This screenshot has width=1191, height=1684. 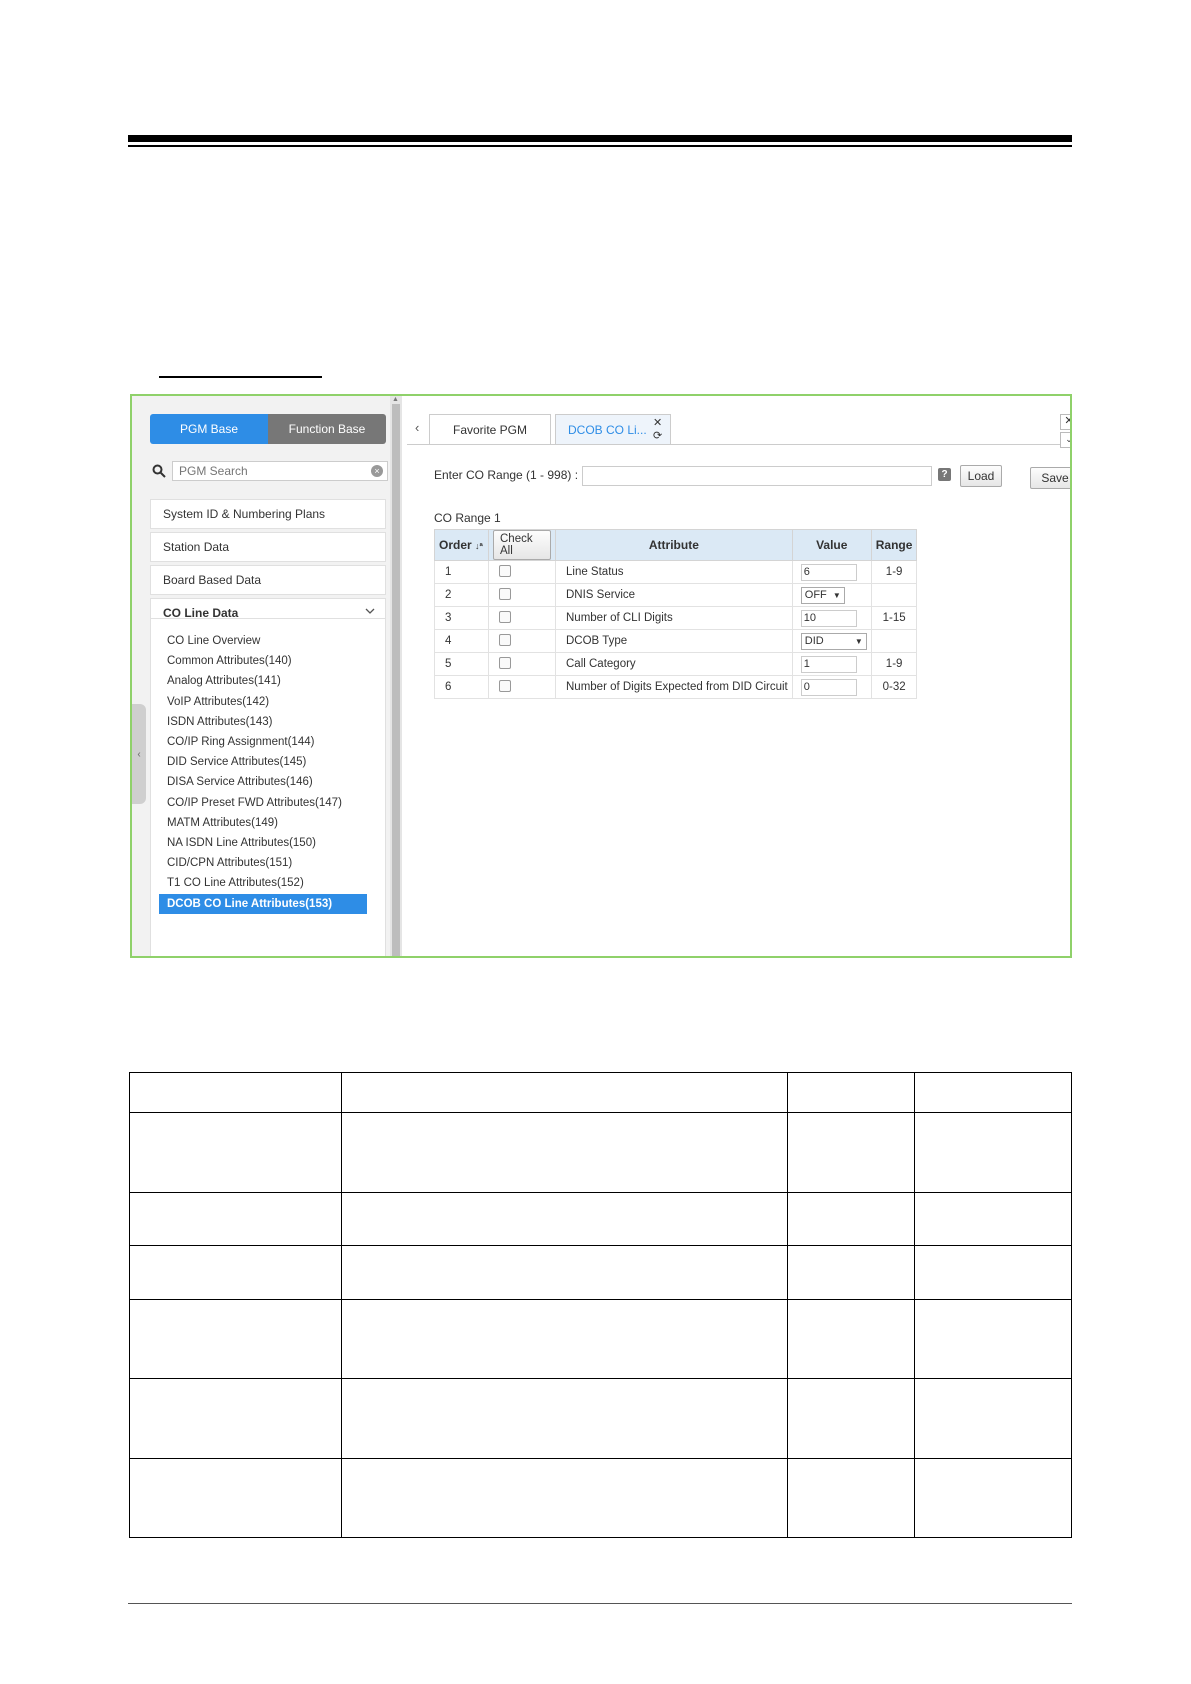 What do you see at coordinates (828, 572) in the screenshot?
I see `value-input: 6` at bounding box center [828, 572].